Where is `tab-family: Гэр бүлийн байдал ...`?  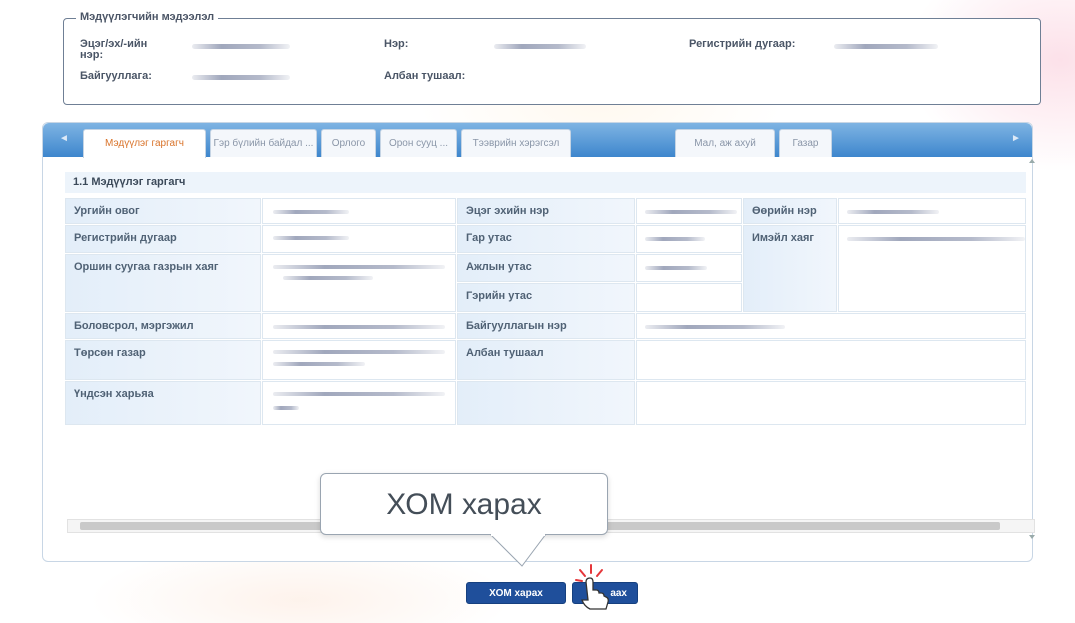 tab-family: Гэр бүлийн байдал ... is located at coordinates (263, 143).